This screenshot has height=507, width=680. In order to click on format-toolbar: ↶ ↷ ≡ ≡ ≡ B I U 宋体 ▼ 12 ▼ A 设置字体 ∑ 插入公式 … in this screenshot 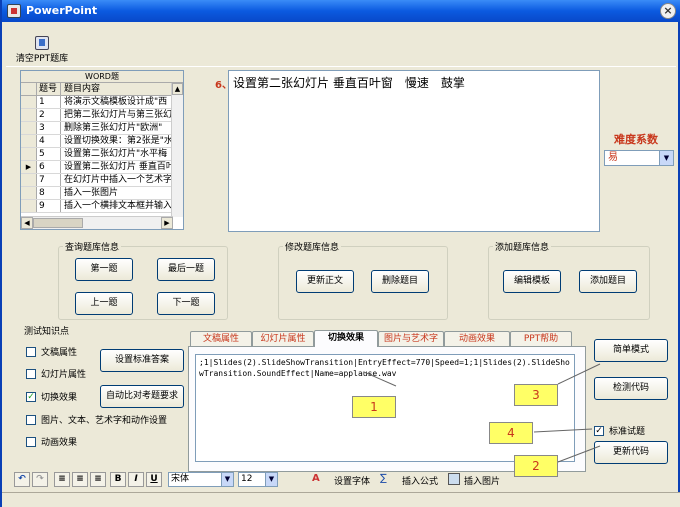, I will do `click(341, 480)`.